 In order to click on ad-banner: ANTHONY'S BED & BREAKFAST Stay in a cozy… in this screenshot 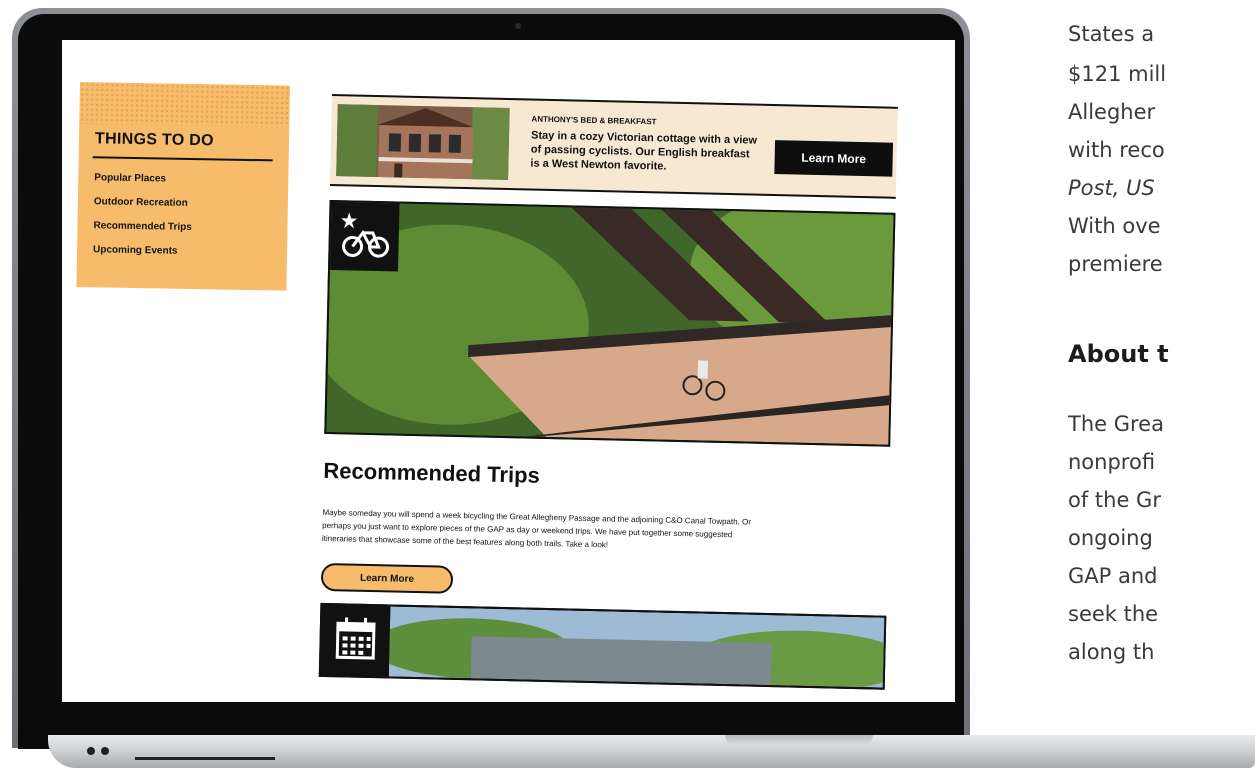, I will do `click(613, 146)`.